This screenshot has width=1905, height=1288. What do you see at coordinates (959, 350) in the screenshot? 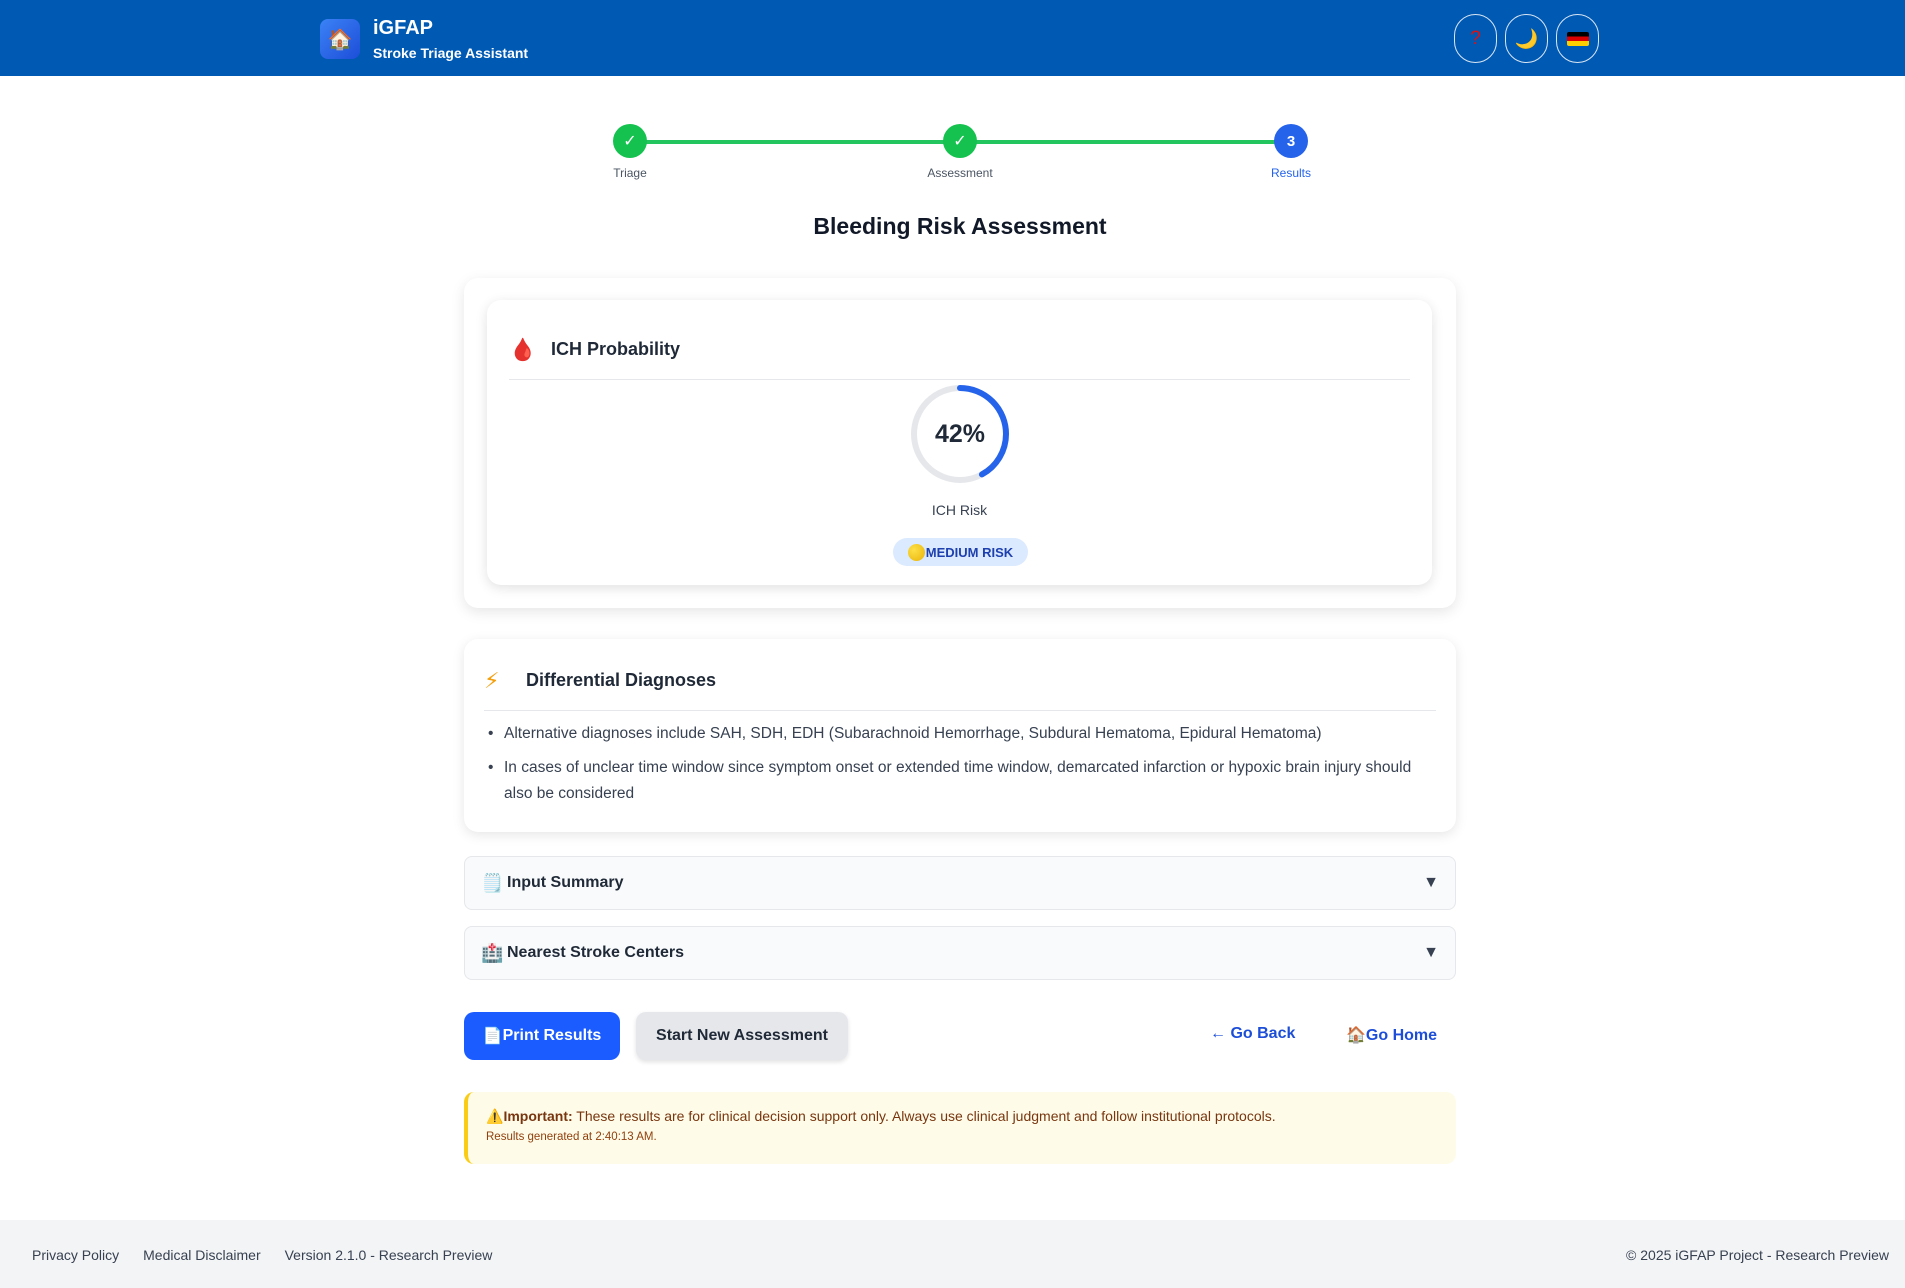
I see `ich-card-header: 🩸 ICH Probability` at bounding box center [959, 350].